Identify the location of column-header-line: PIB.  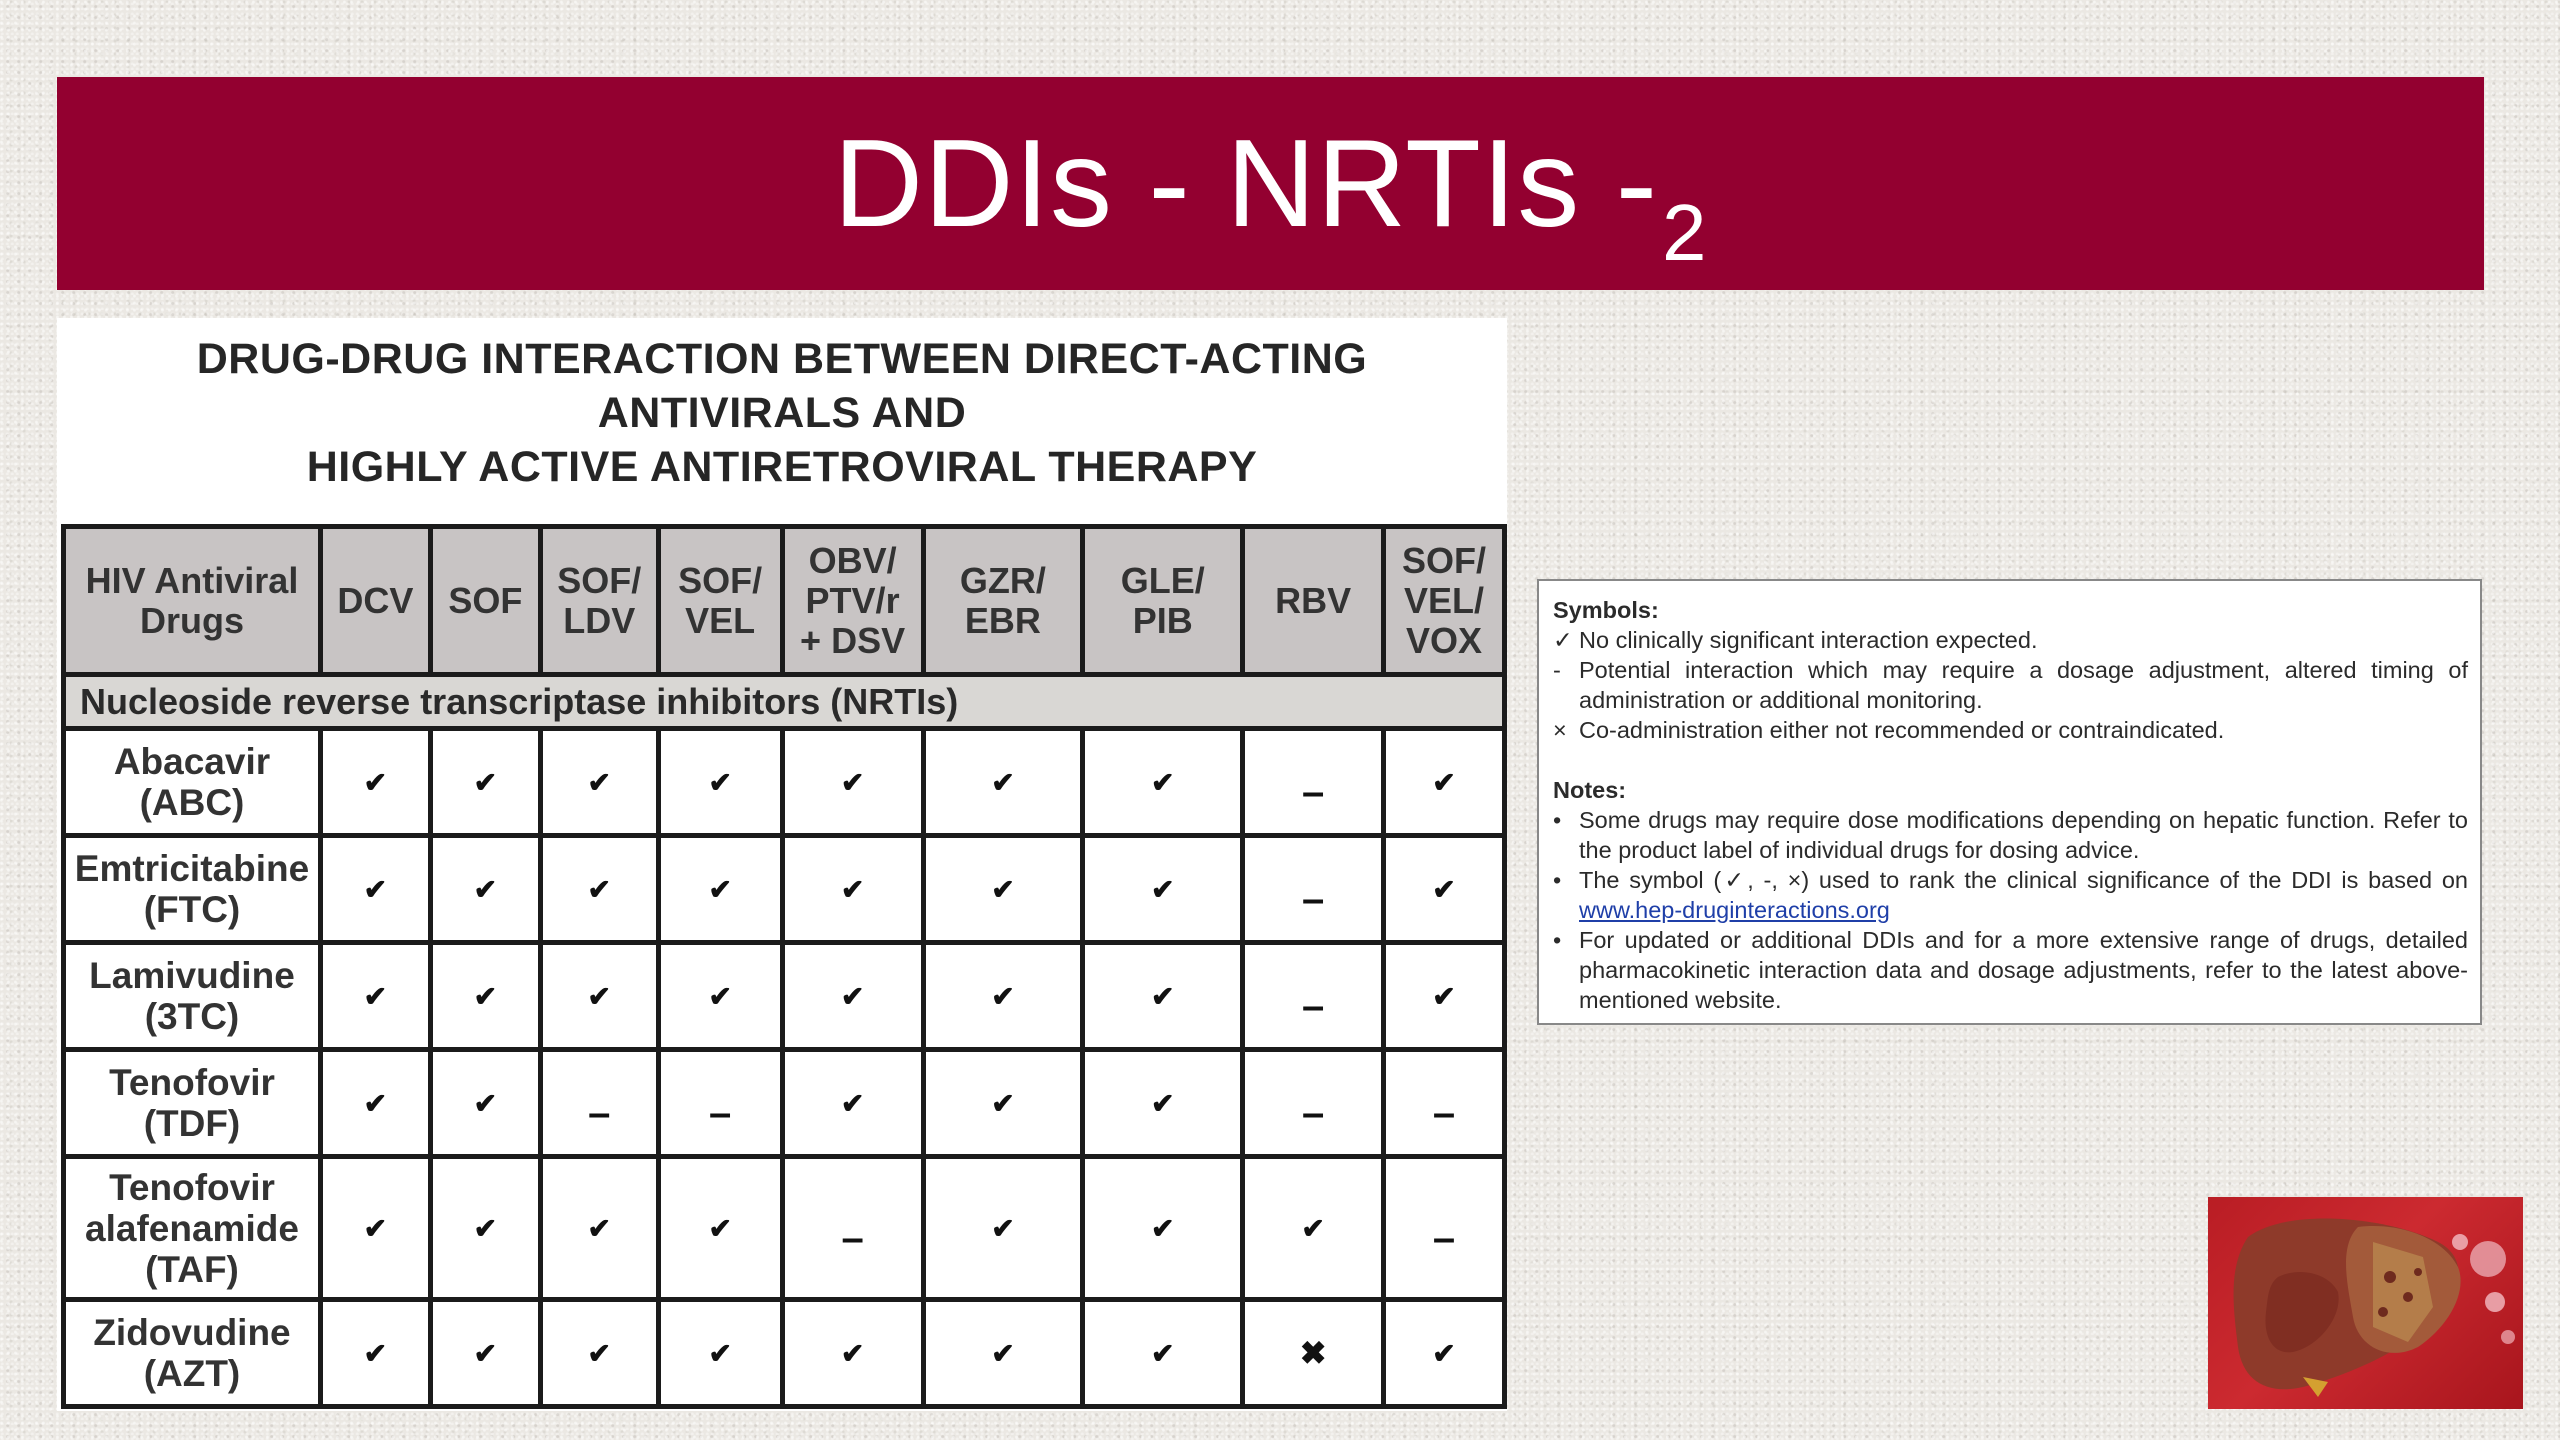
(1162, 620).